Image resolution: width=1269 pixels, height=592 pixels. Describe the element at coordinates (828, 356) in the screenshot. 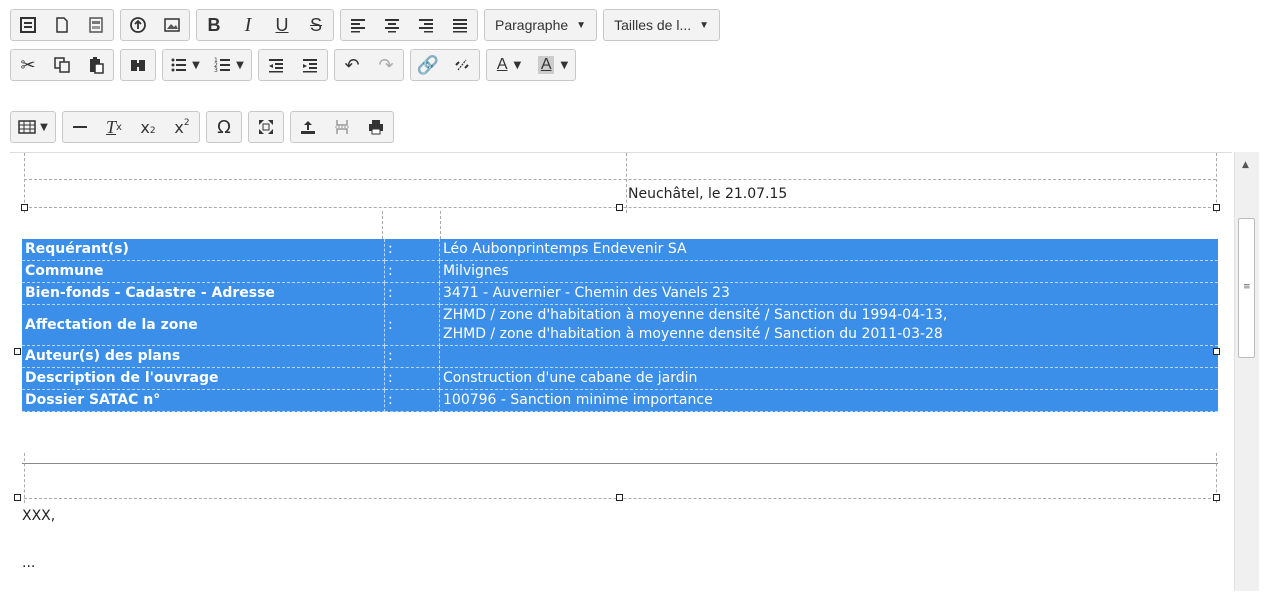

I see `row-value` at that location.